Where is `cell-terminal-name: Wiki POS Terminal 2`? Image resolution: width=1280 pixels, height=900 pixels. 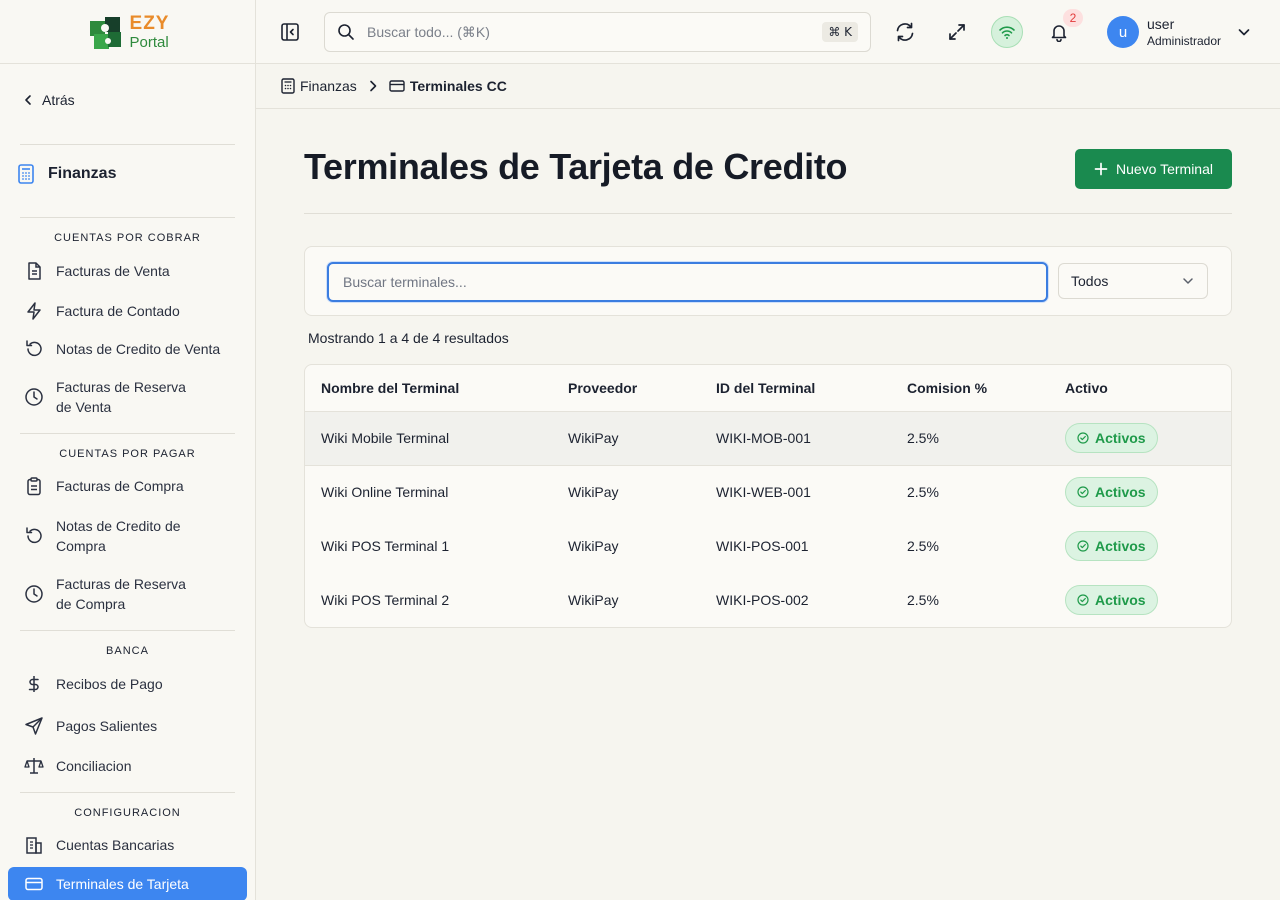
cell-terminal-name: Wiki POS Terminal 2 is located at coordinates (385, 600).